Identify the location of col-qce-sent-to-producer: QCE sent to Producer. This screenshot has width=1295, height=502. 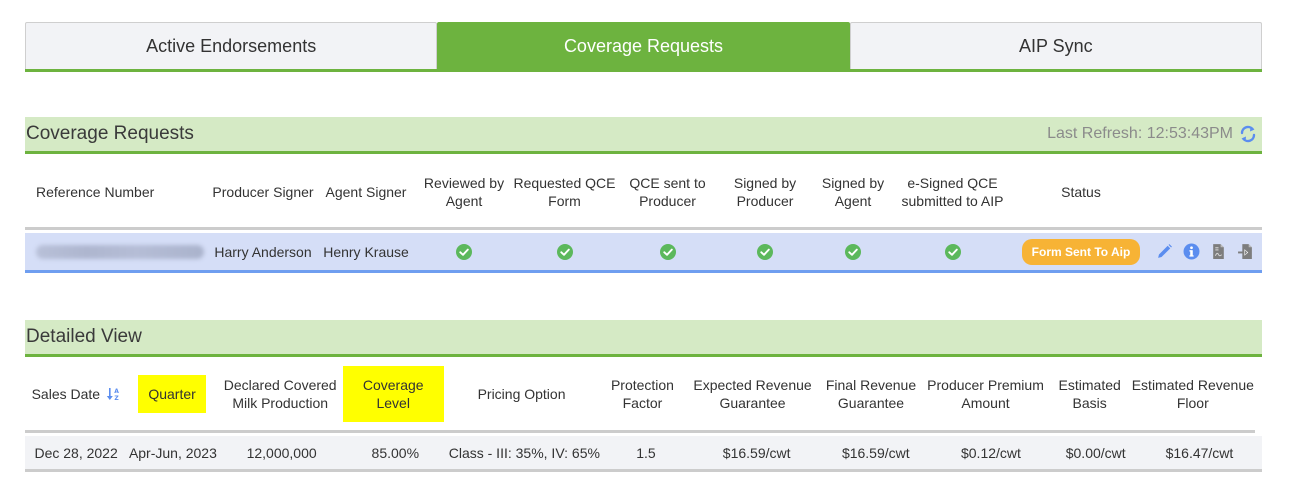
(667, 192).